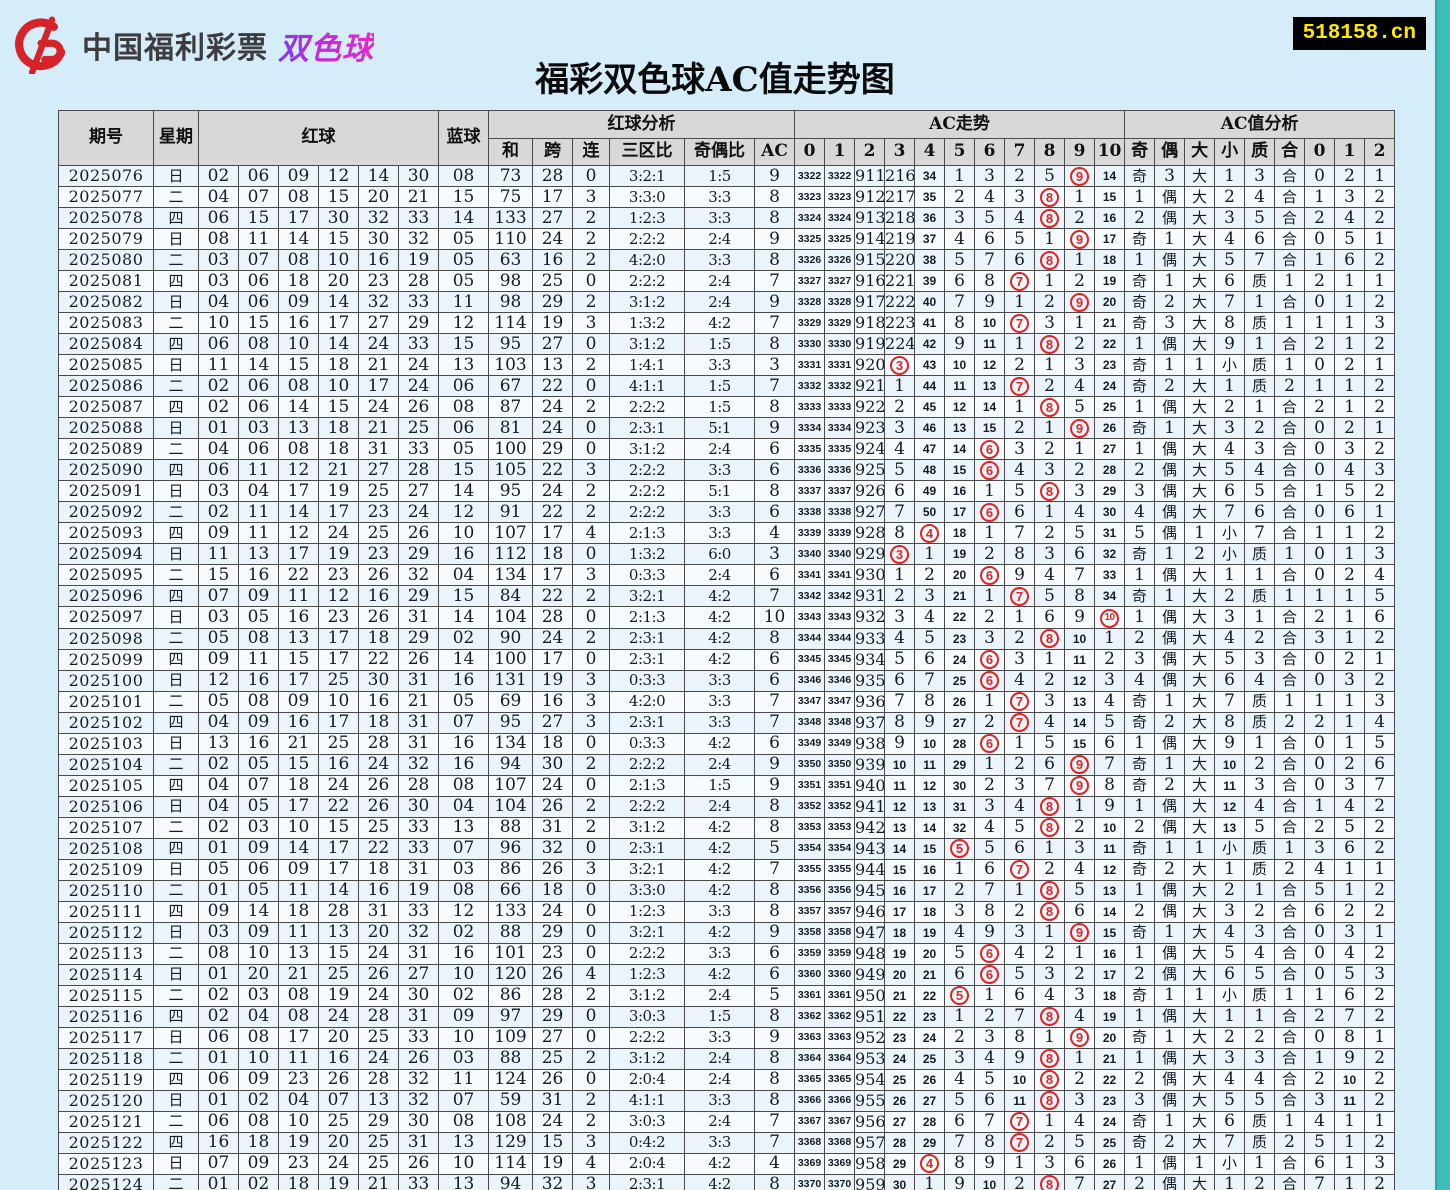  What do you see at coordinates (775, 932) in the screenshot?
I see `ac-value-cell: 9` at bounding box center [775, 932].